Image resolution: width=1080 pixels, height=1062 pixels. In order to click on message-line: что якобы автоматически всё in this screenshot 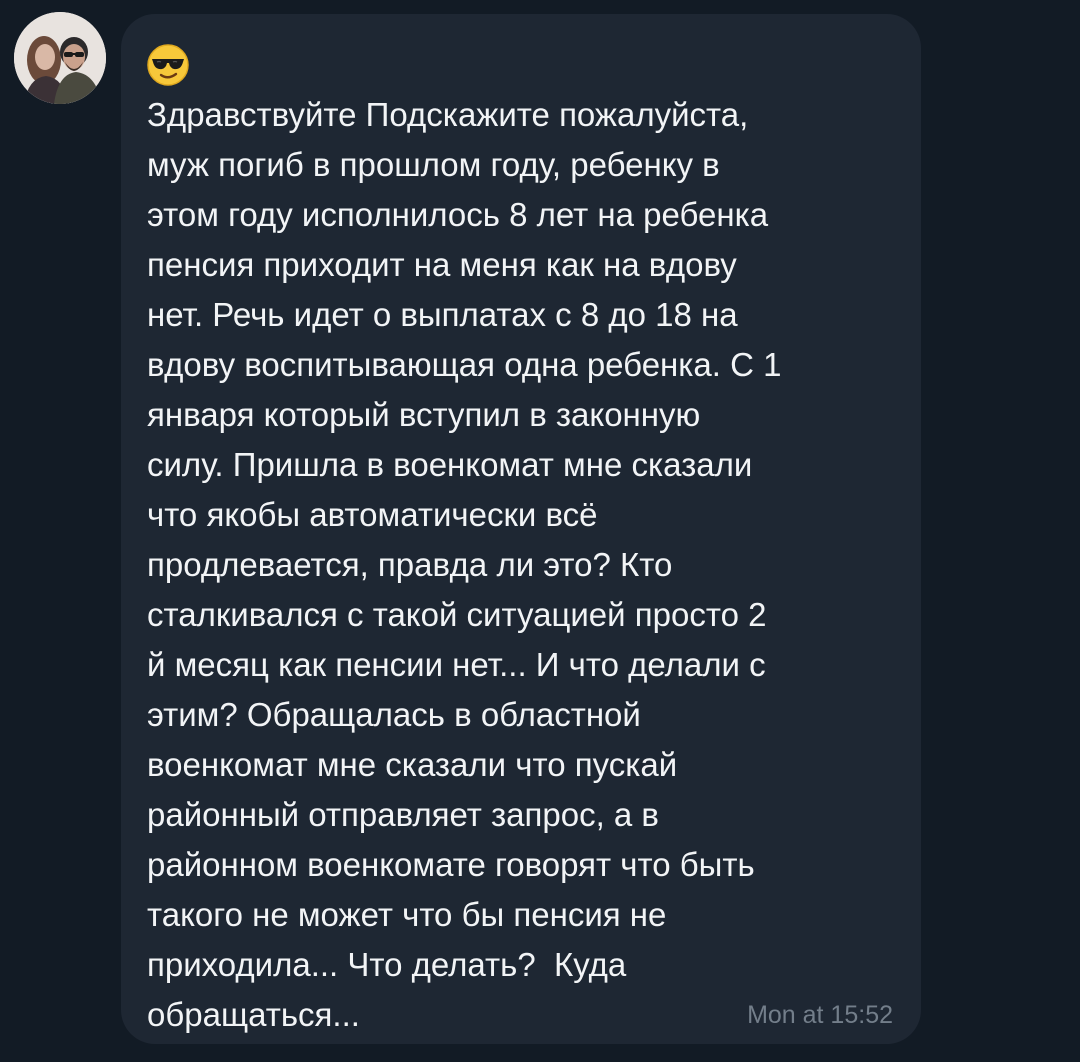, I will do `click(372, 514)`.